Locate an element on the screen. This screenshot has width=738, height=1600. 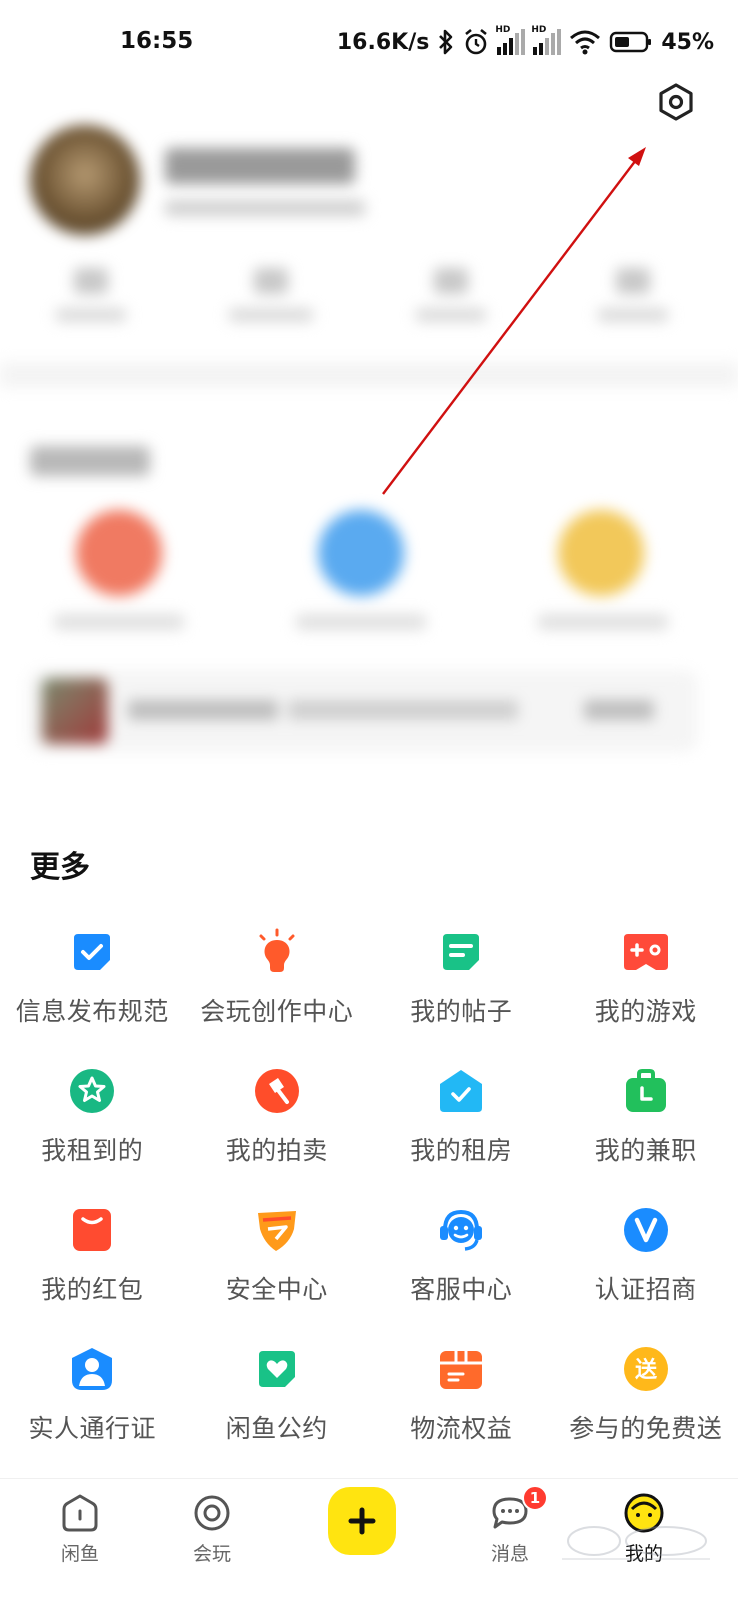
post-icon is located at coordinates (461, 952).